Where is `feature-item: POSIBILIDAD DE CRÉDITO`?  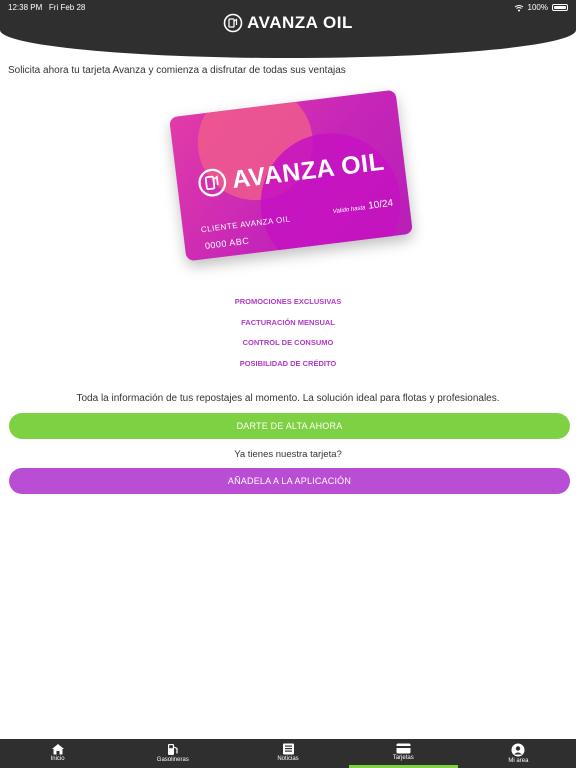
feature-item: POSIBILIDAD DE CRÉDITO is located at coordinates (288, 363).